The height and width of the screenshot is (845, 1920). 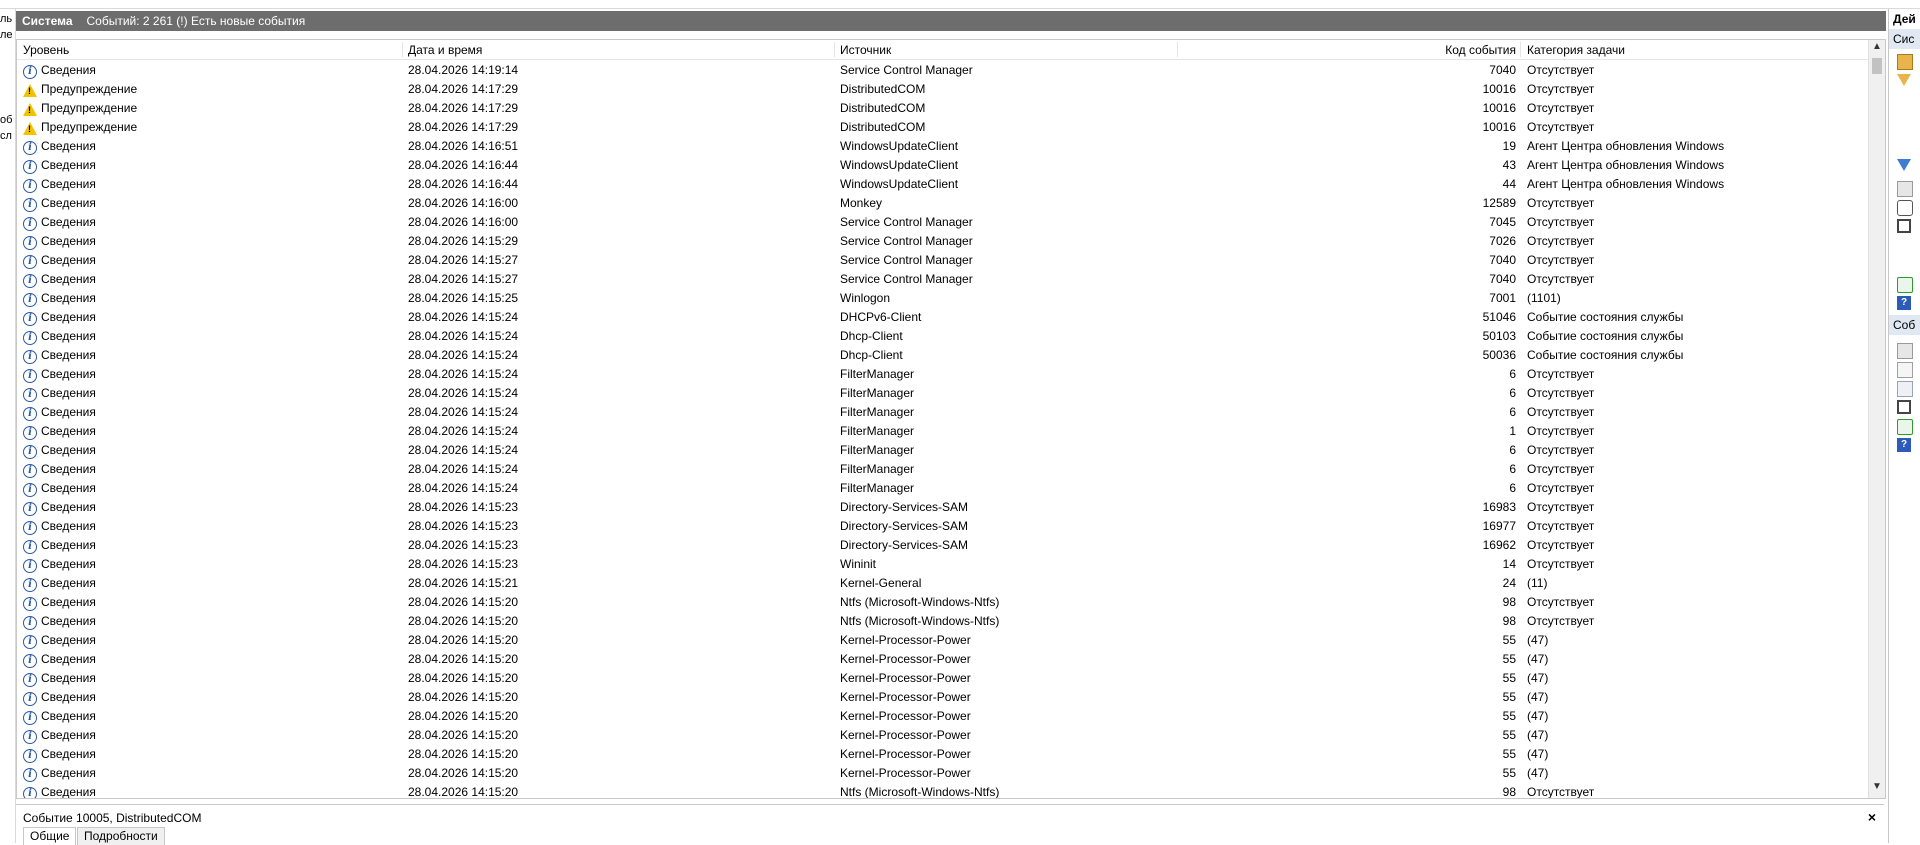 What do you see at coordinates (1905, 62) in the screenshot?
I see `open-saved-log-icon` at bounding box center [1905, 62].